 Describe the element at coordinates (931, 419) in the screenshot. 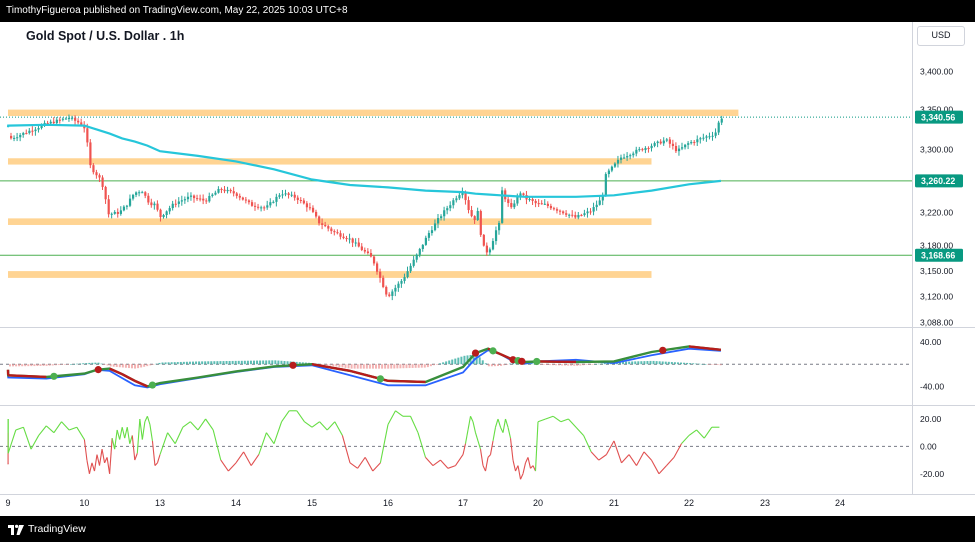

I see `osc-tick-label: 20.00` at that location.